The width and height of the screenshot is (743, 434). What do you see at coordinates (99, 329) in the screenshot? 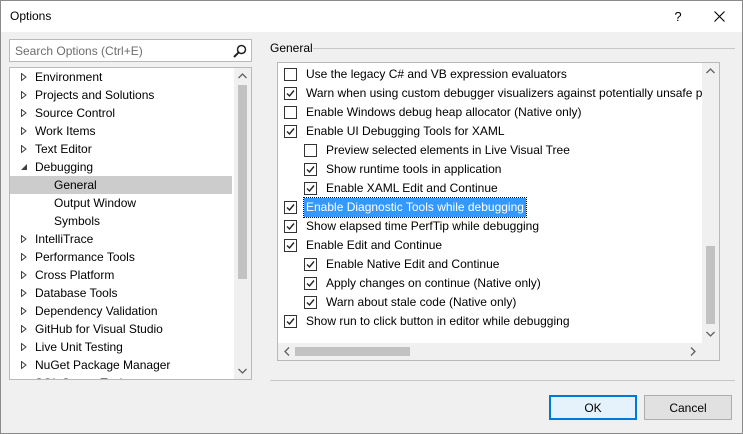
I see `tree-item-label: GitHub for Visual Studio` at bounding box center [99, 329].